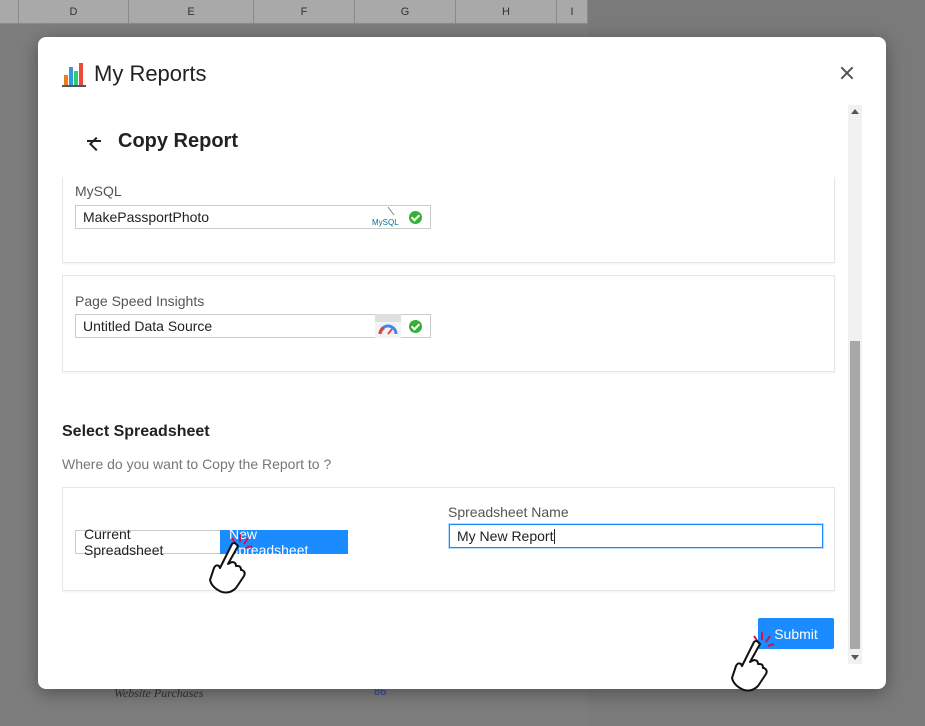 This screenshot has width=925, height=726. Describe the element at coordinates (508, 512) in the screenshot. I see `spreadsheet-name-label: Spreadsheet Name` at that location.